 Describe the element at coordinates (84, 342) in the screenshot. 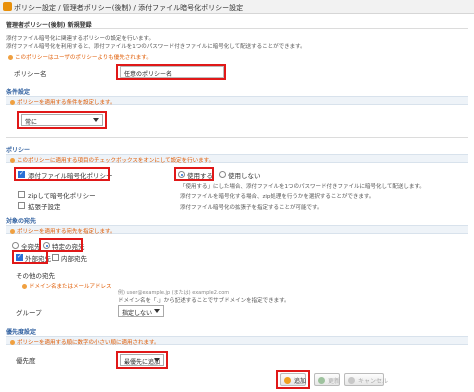

I see `priority-note: ポリシーを適用する順に数字の小さい順に適用されます。` at that location.